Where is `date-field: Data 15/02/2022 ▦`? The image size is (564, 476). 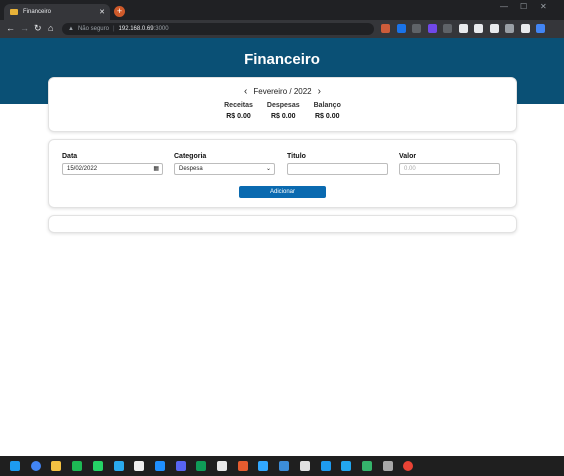 date-field: Data 15/02/2022 ▦ is located at coordinates (112, 164).